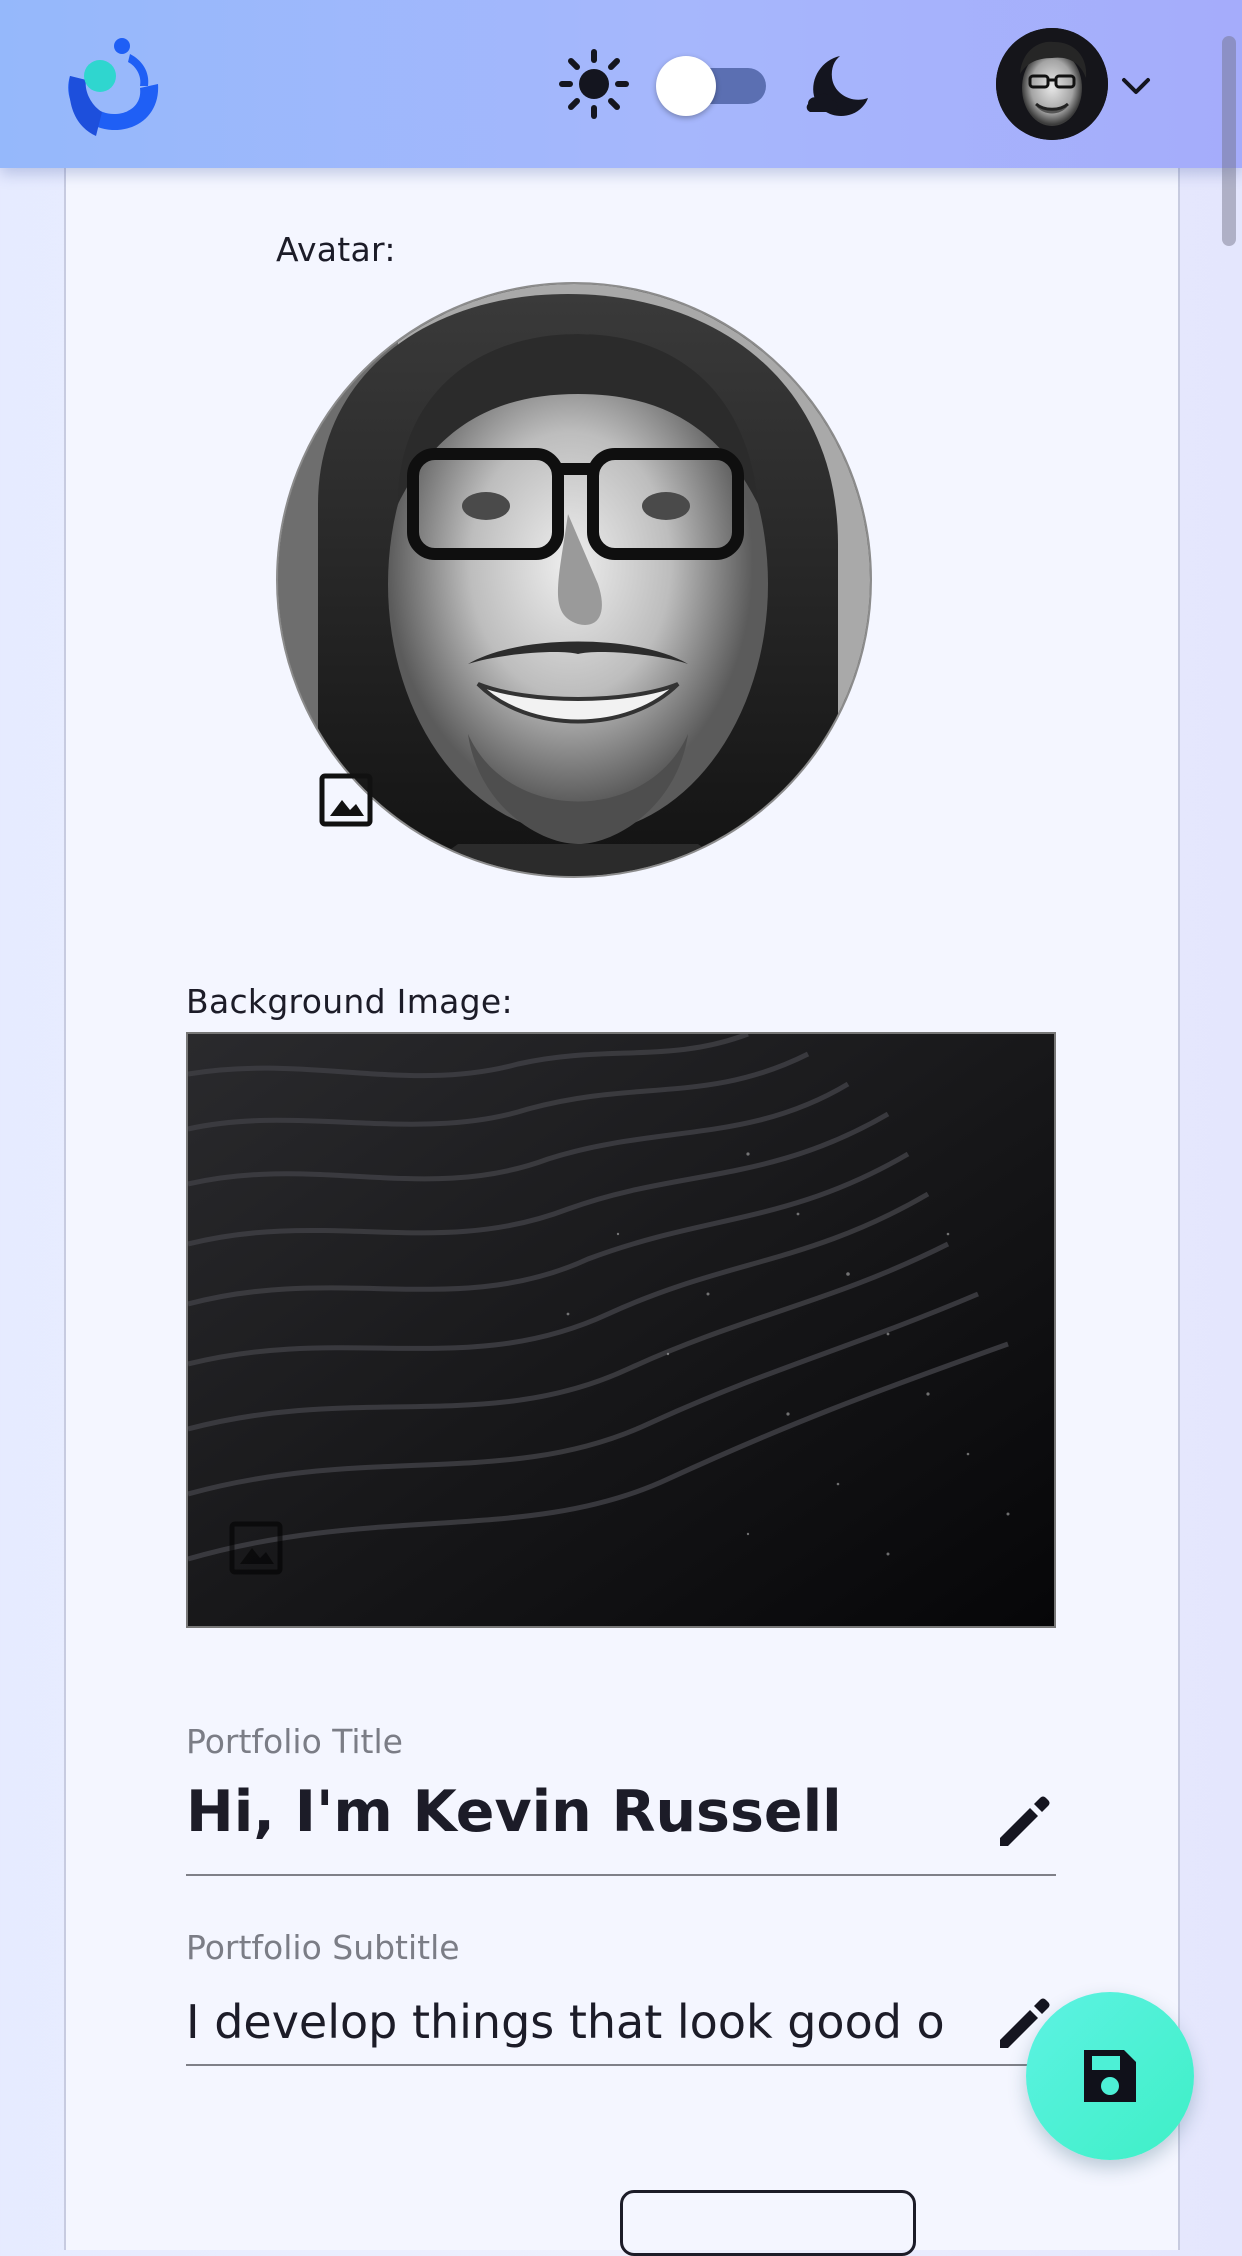 This screenshot has width=1242, height=2256. What do you see at coordinates (1052, 84) in the screenshot?
I see `user-avatar-menu` at bounding box center [1052, 84].